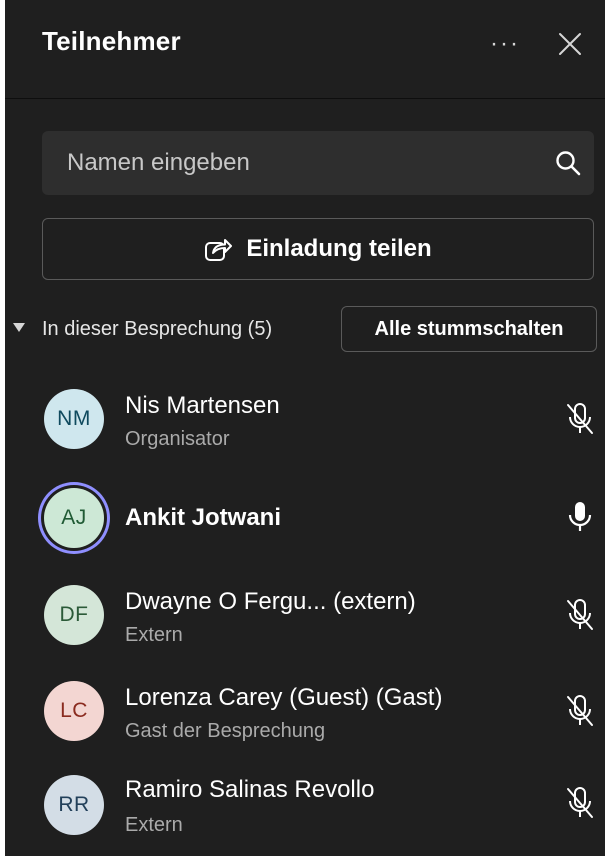 Image resolution: width=610 pixels, height=861 pixels. Describe the element at coordinates (74, 518) in the screenshot. I see `avatar: AJ` at that location.